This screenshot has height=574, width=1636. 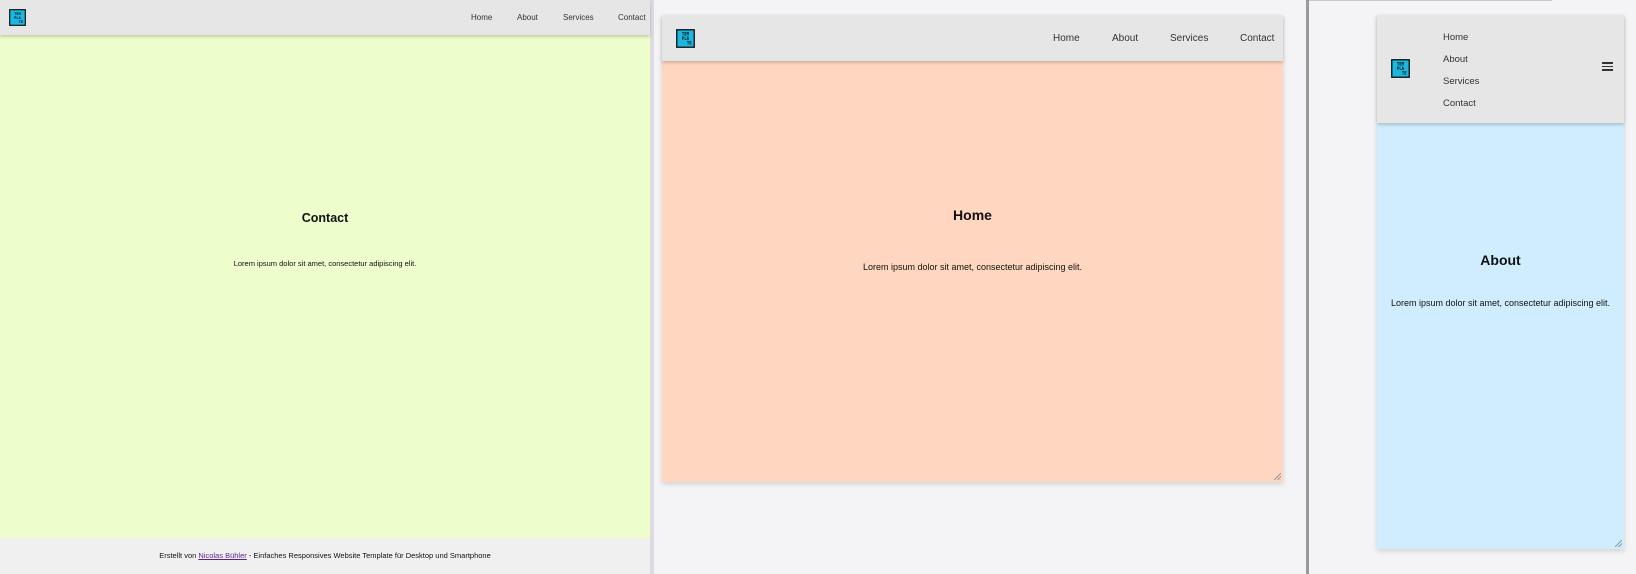 I want to click on mobile-menu: Home About Services Contact, so click(x=1461, y=76).